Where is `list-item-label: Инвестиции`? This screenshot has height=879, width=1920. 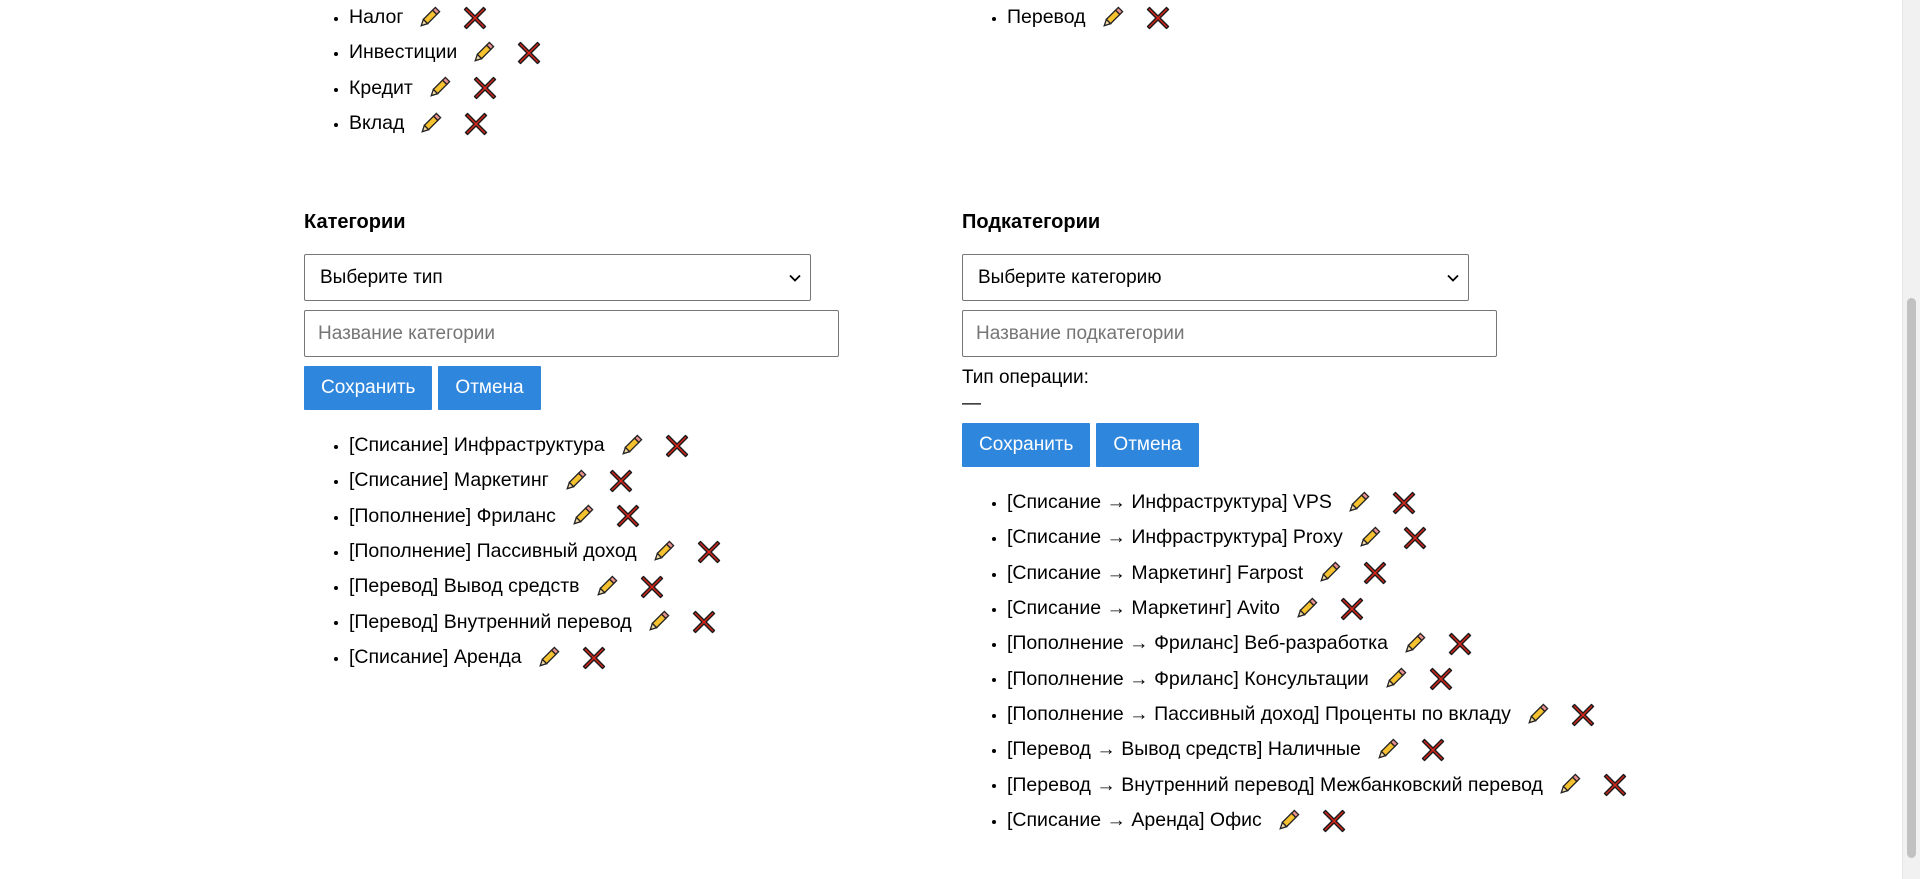
list-item-label: Инвестиции is located at coordinates (403, 52).